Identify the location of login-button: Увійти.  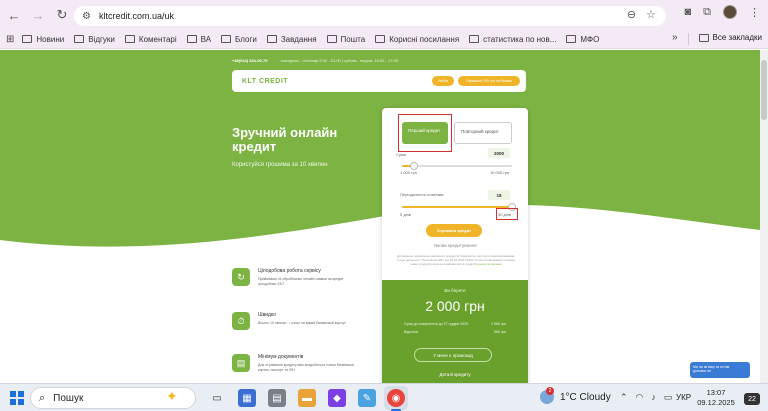
(443, 81).